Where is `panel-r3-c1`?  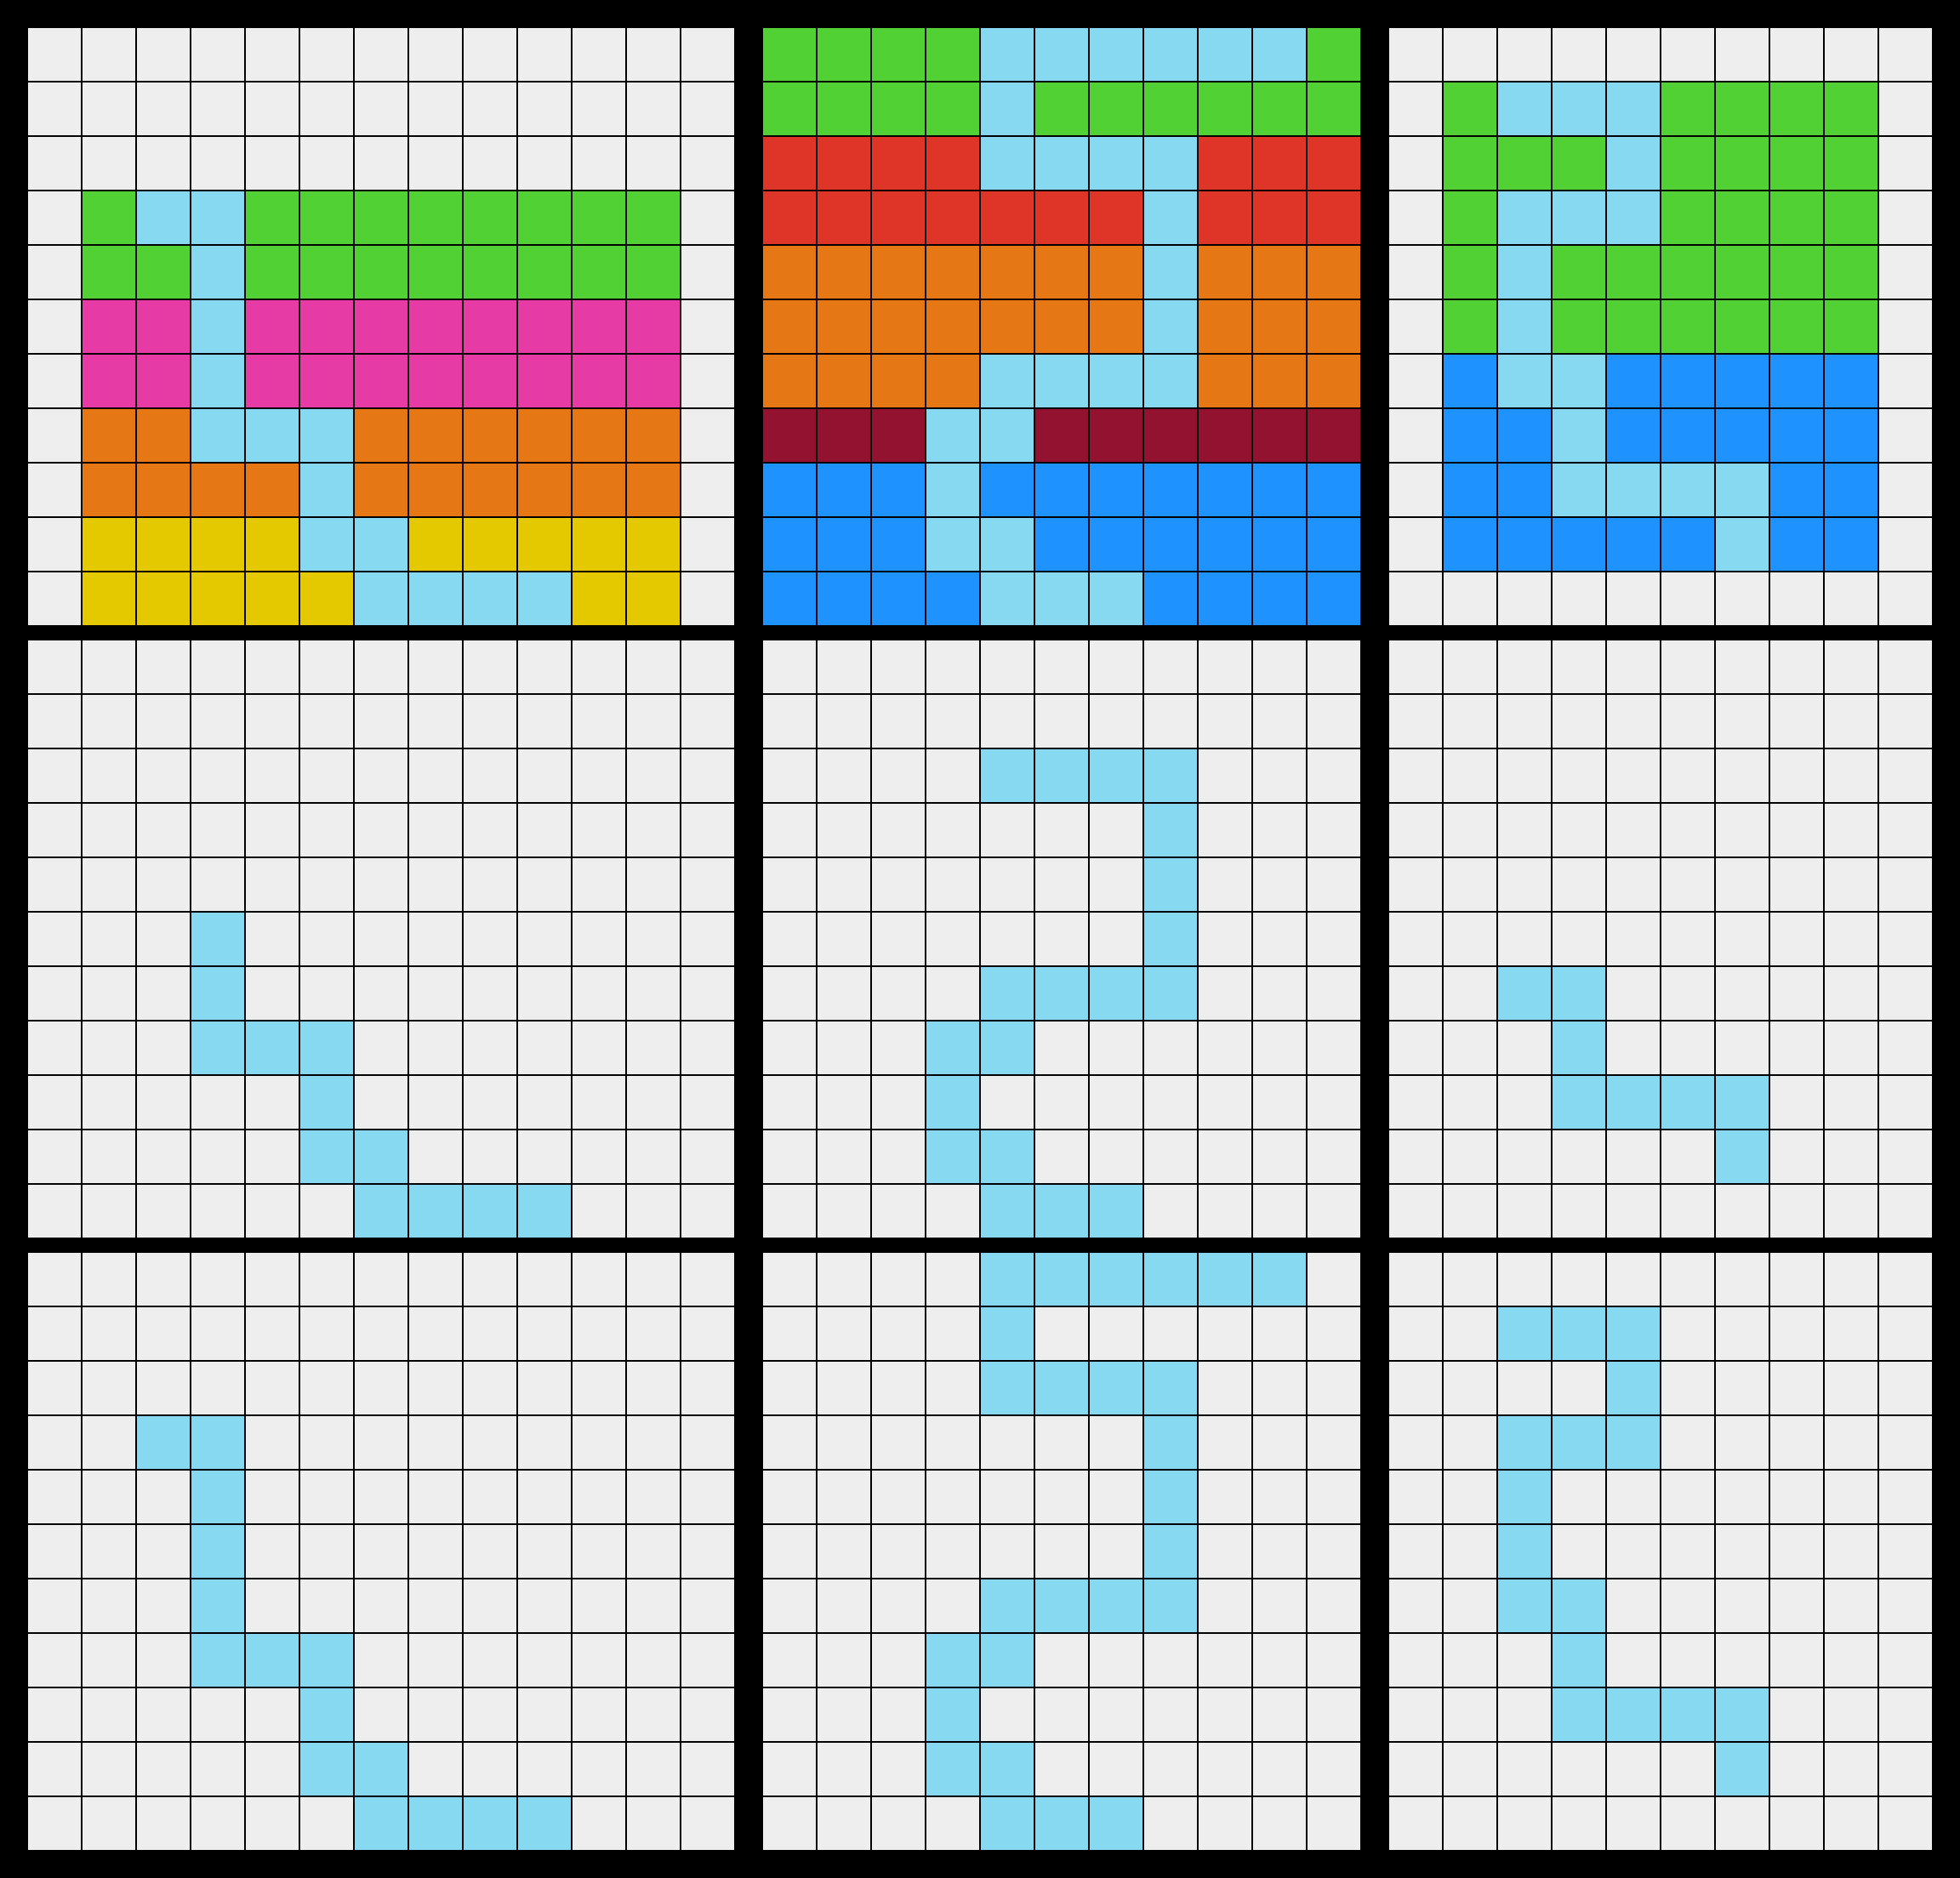
panel-r3-c1 is located at coordinates (381, 1551).